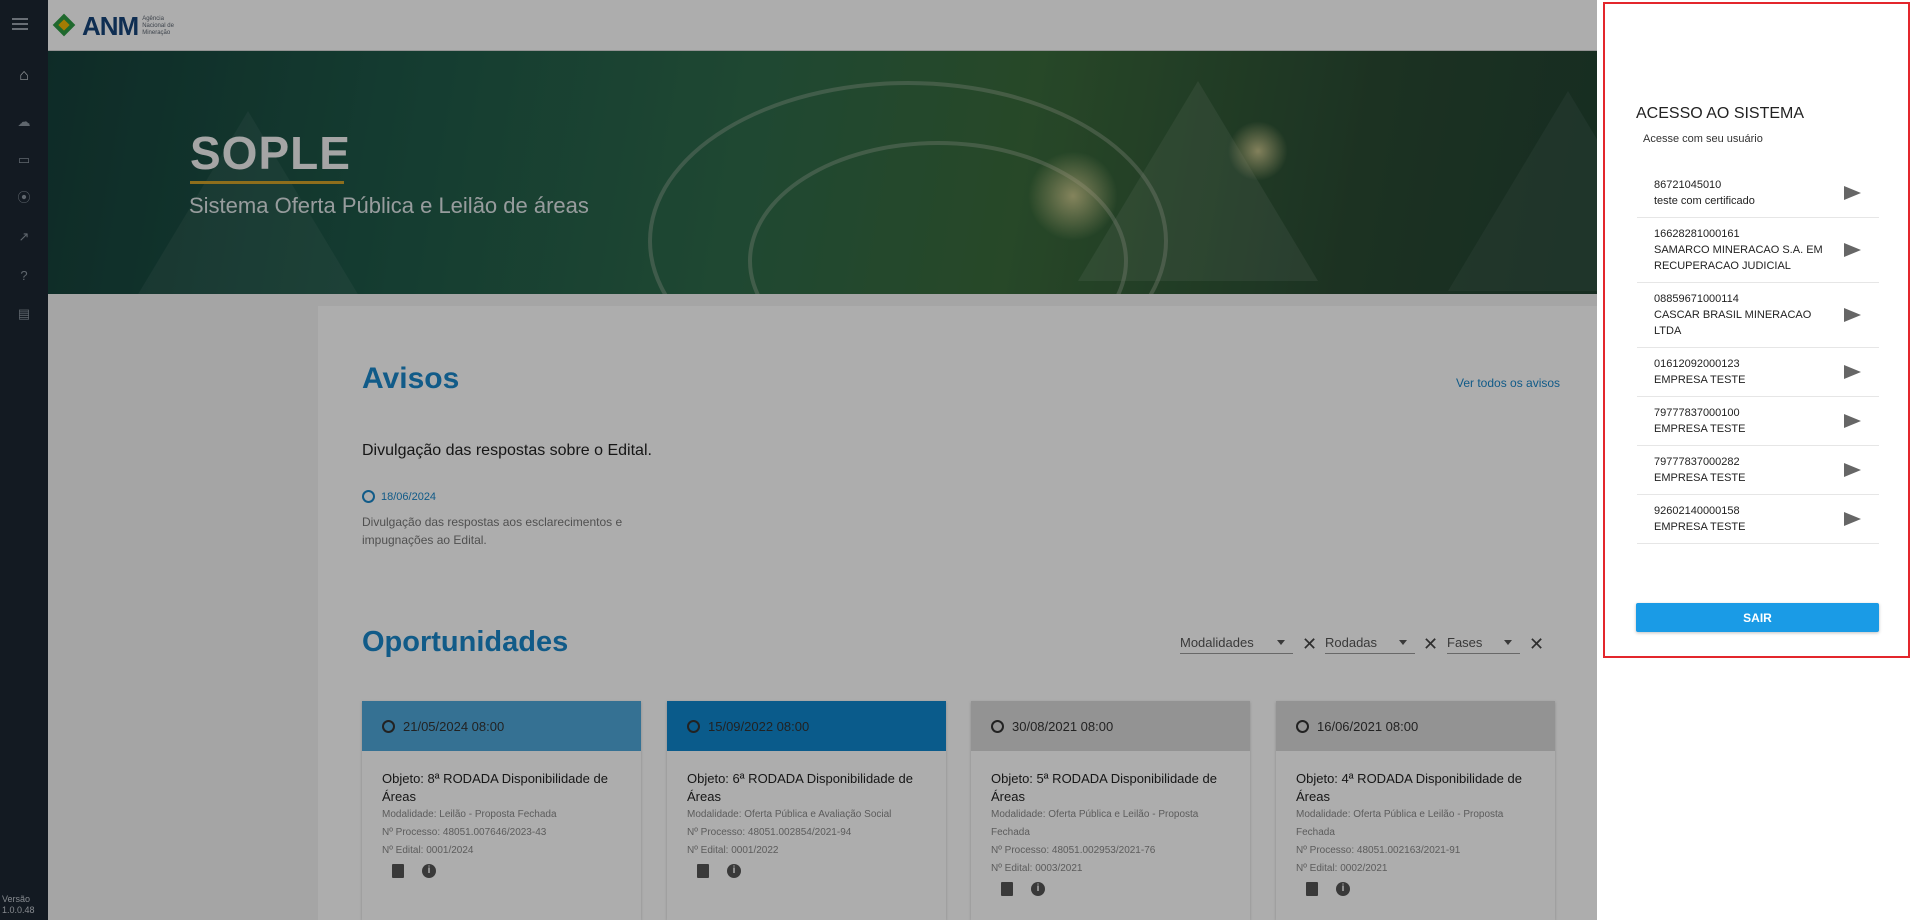  What do you see at coordinates (1758, 372) in the screenshot?
I see `user-item: 01612092000123 EMPRESA TESTE` at bounding box center [1758, 372].